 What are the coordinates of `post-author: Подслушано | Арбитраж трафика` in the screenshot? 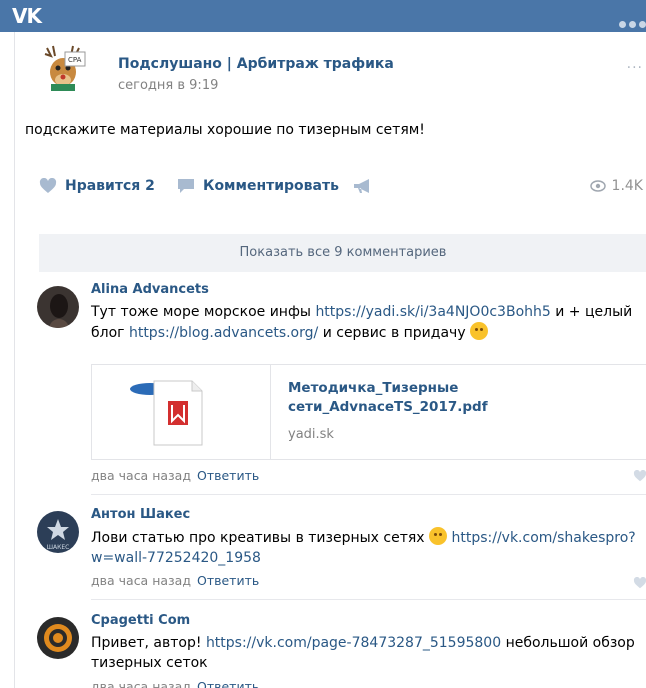 It's located at (256, 64).